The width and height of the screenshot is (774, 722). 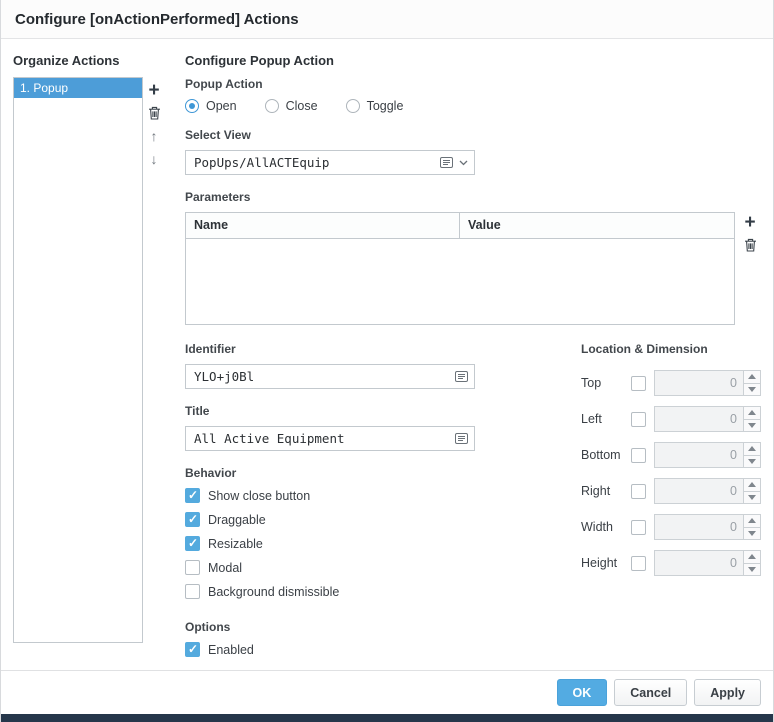 What do you see at coordinates (274, 591) in the screenshot?
I see `checkbox-label: Background dismissible` at bounding box center [274, 591].